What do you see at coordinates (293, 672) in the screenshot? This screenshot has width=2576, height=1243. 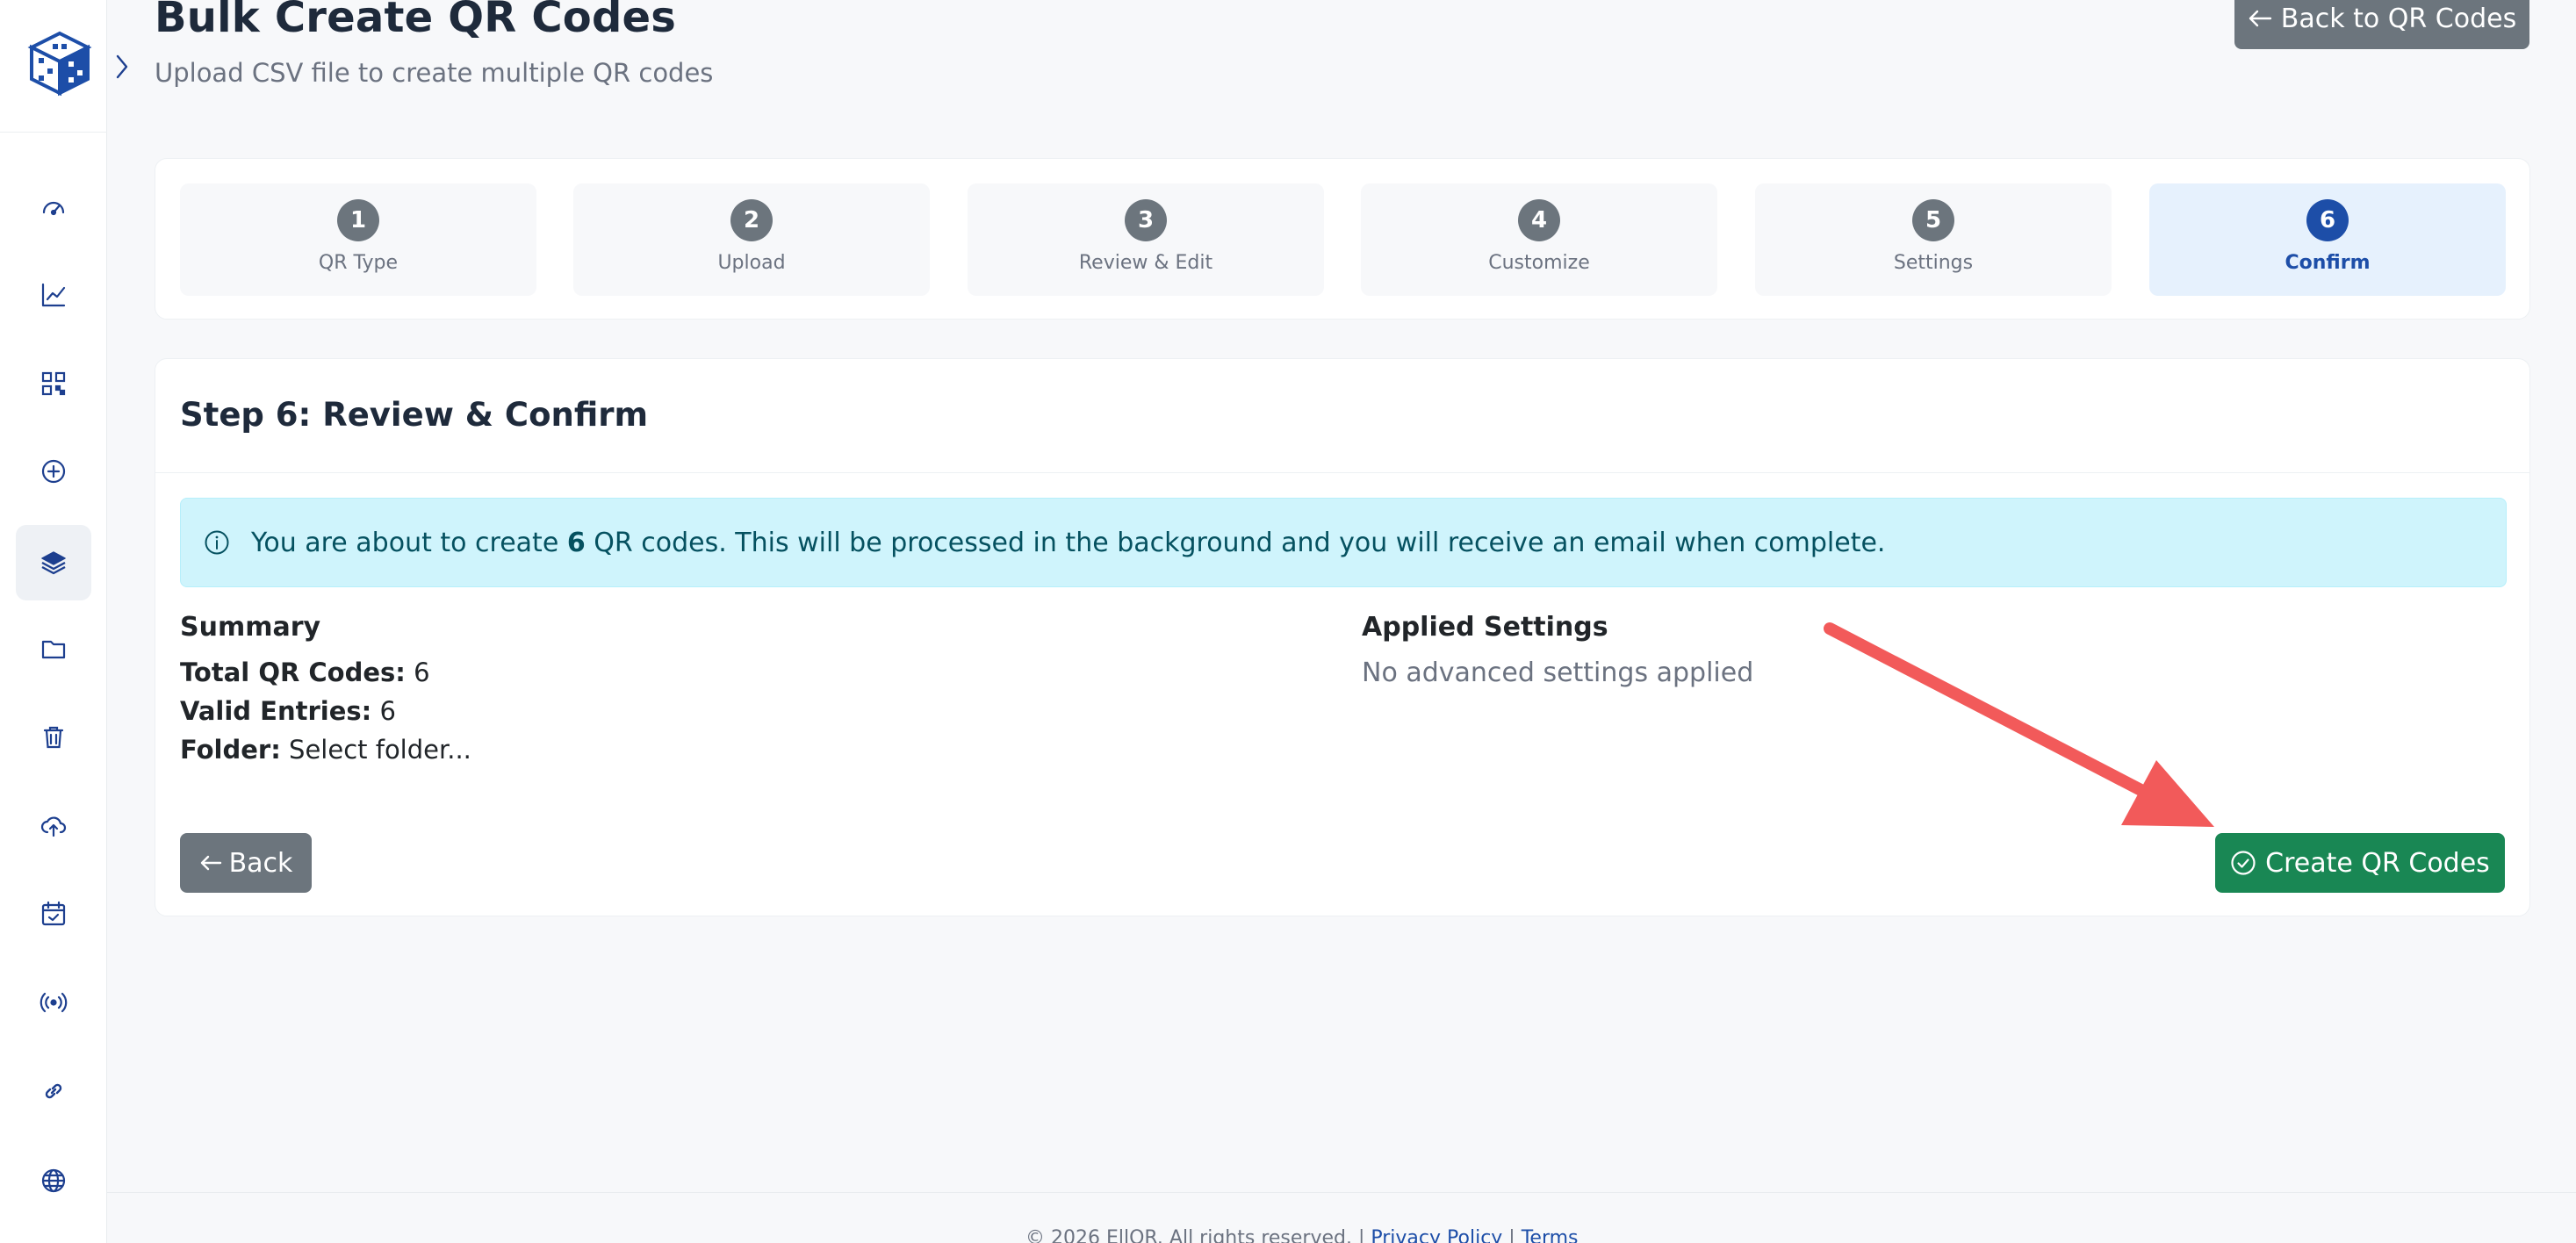 I see `summary-total-label: Total QR Codes:` at bounding box center [293, 672].